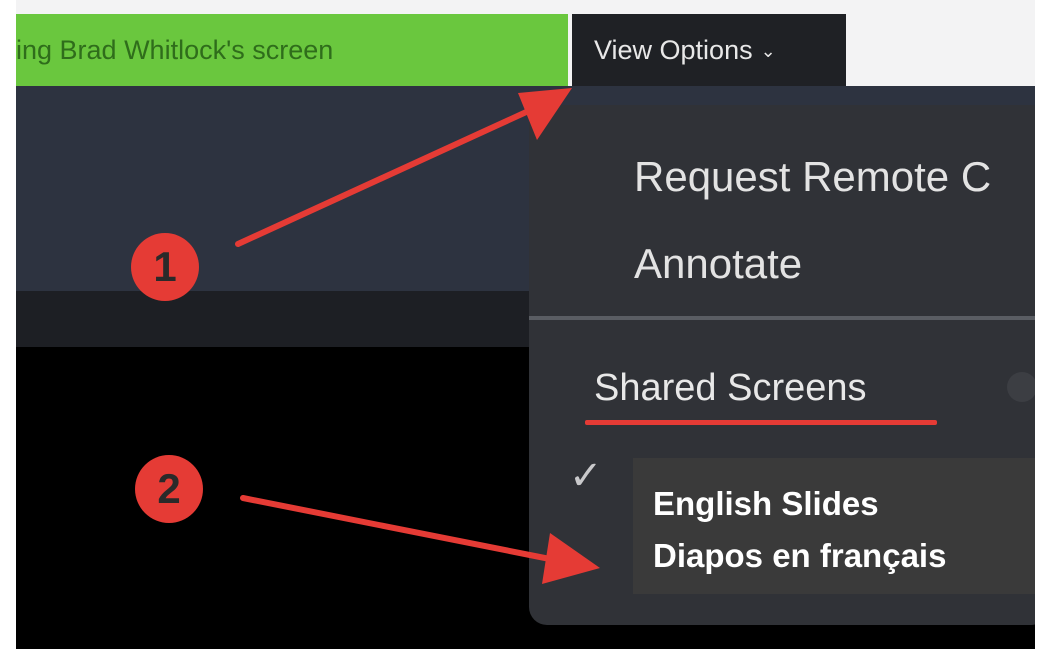 The width and height of the screenshot is (1041, 649). Describe the element at coordinates (812, 177) in the screenshot. I see `menu-item-request-remote-control: Request Remote C` at that location.